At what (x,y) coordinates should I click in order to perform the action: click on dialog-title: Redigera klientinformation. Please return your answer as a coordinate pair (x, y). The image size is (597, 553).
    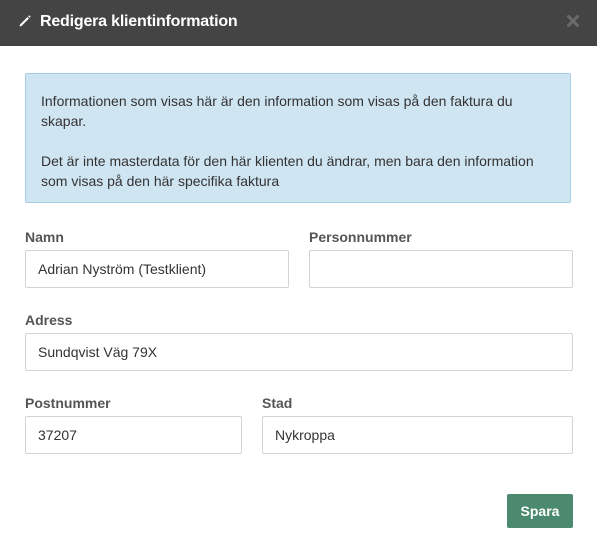
    Looking at the image, I should click on (139, 21).